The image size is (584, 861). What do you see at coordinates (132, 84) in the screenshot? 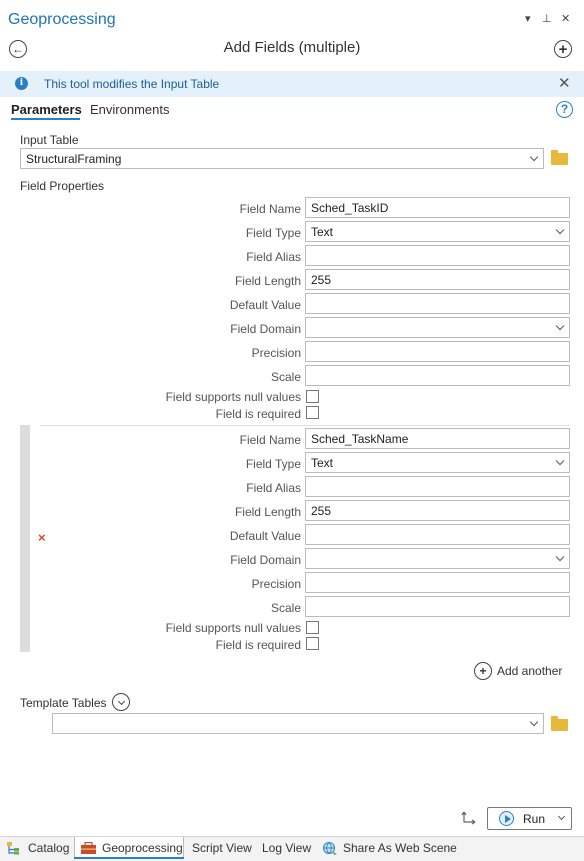
I see `banner-message: This tool modifies the Input Table` at bounding box center [132, 84].